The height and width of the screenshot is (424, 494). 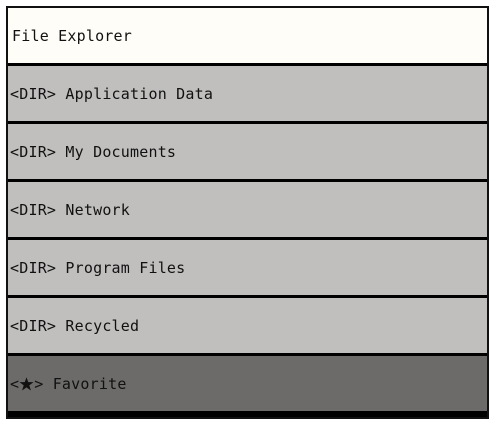 What do you see at coordinates (247, 151) in the screenshot?
I see `list-item-my-documents: <DIR> My Documents` at bounding box center [247, 151].